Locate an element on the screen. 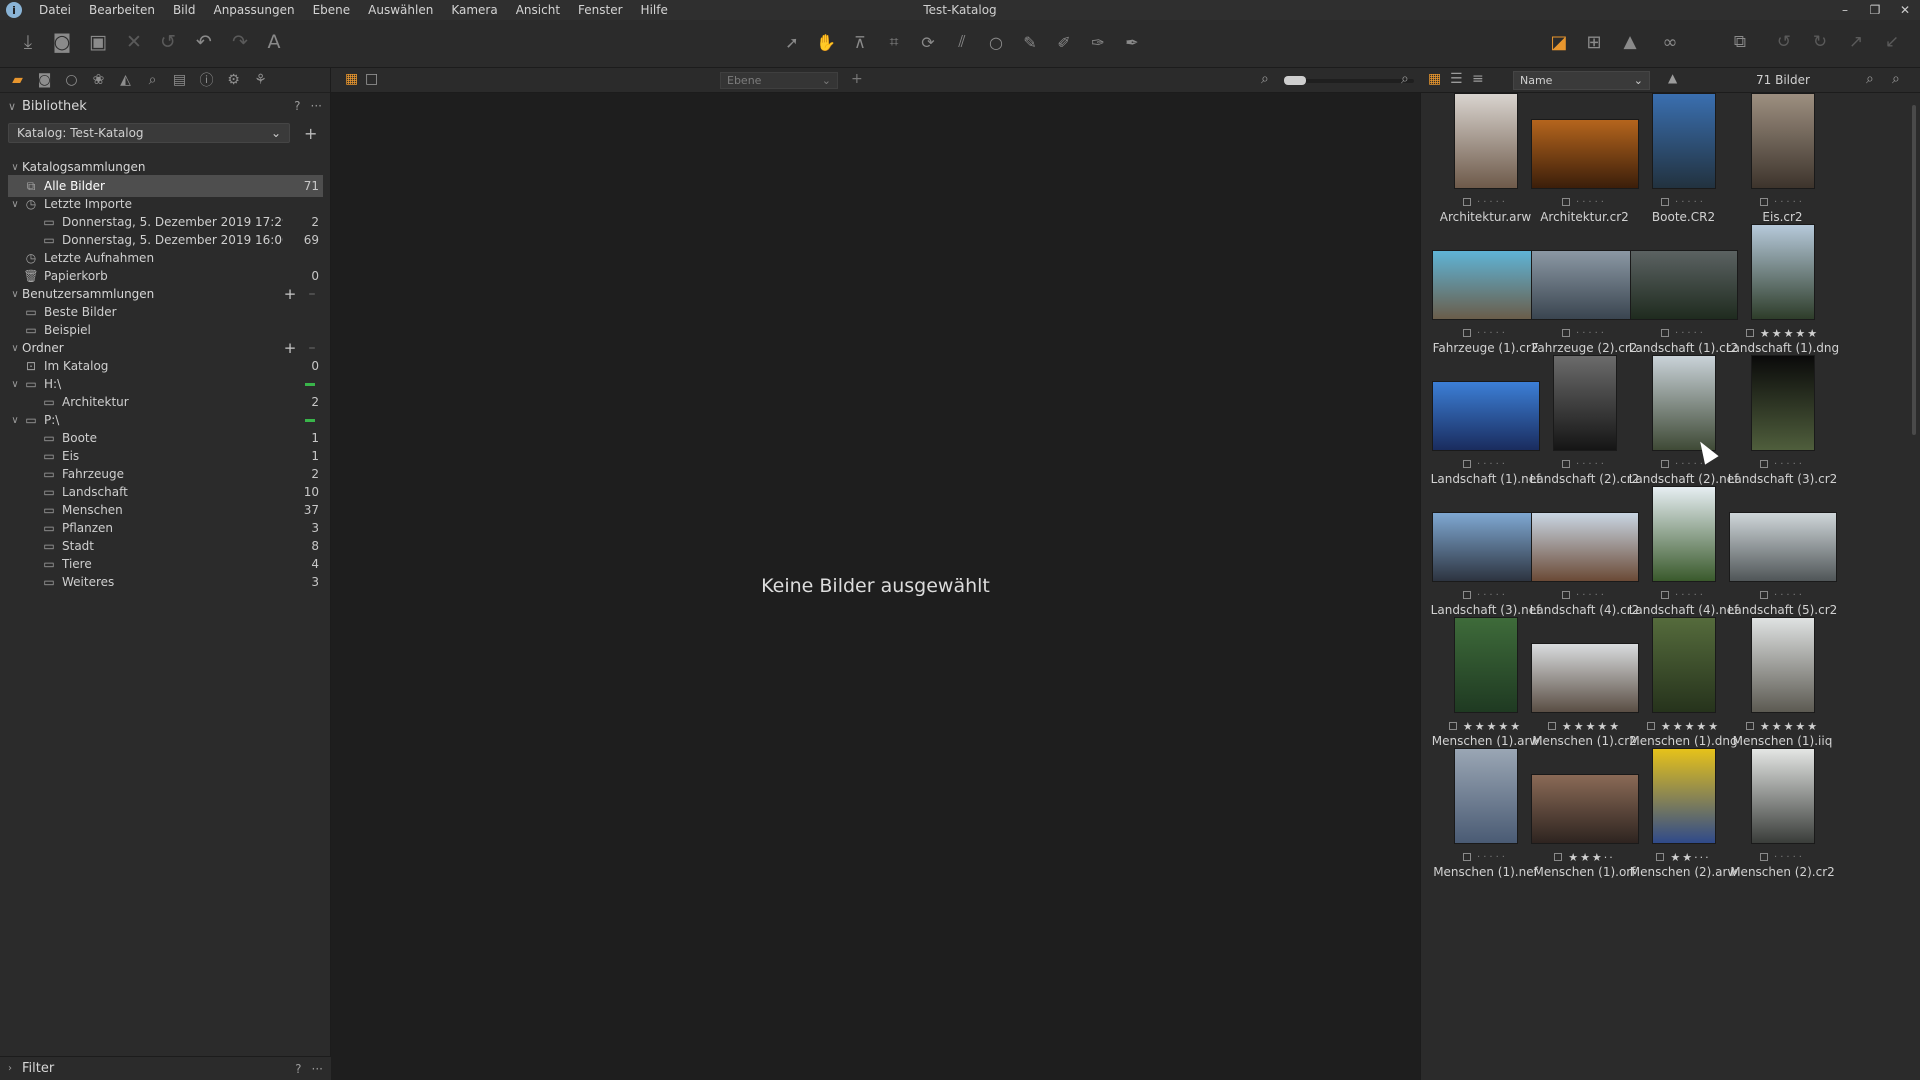 The image size is (1920, 1080). details-tab-icon: ⌕ is located at coordinates (152, 80).